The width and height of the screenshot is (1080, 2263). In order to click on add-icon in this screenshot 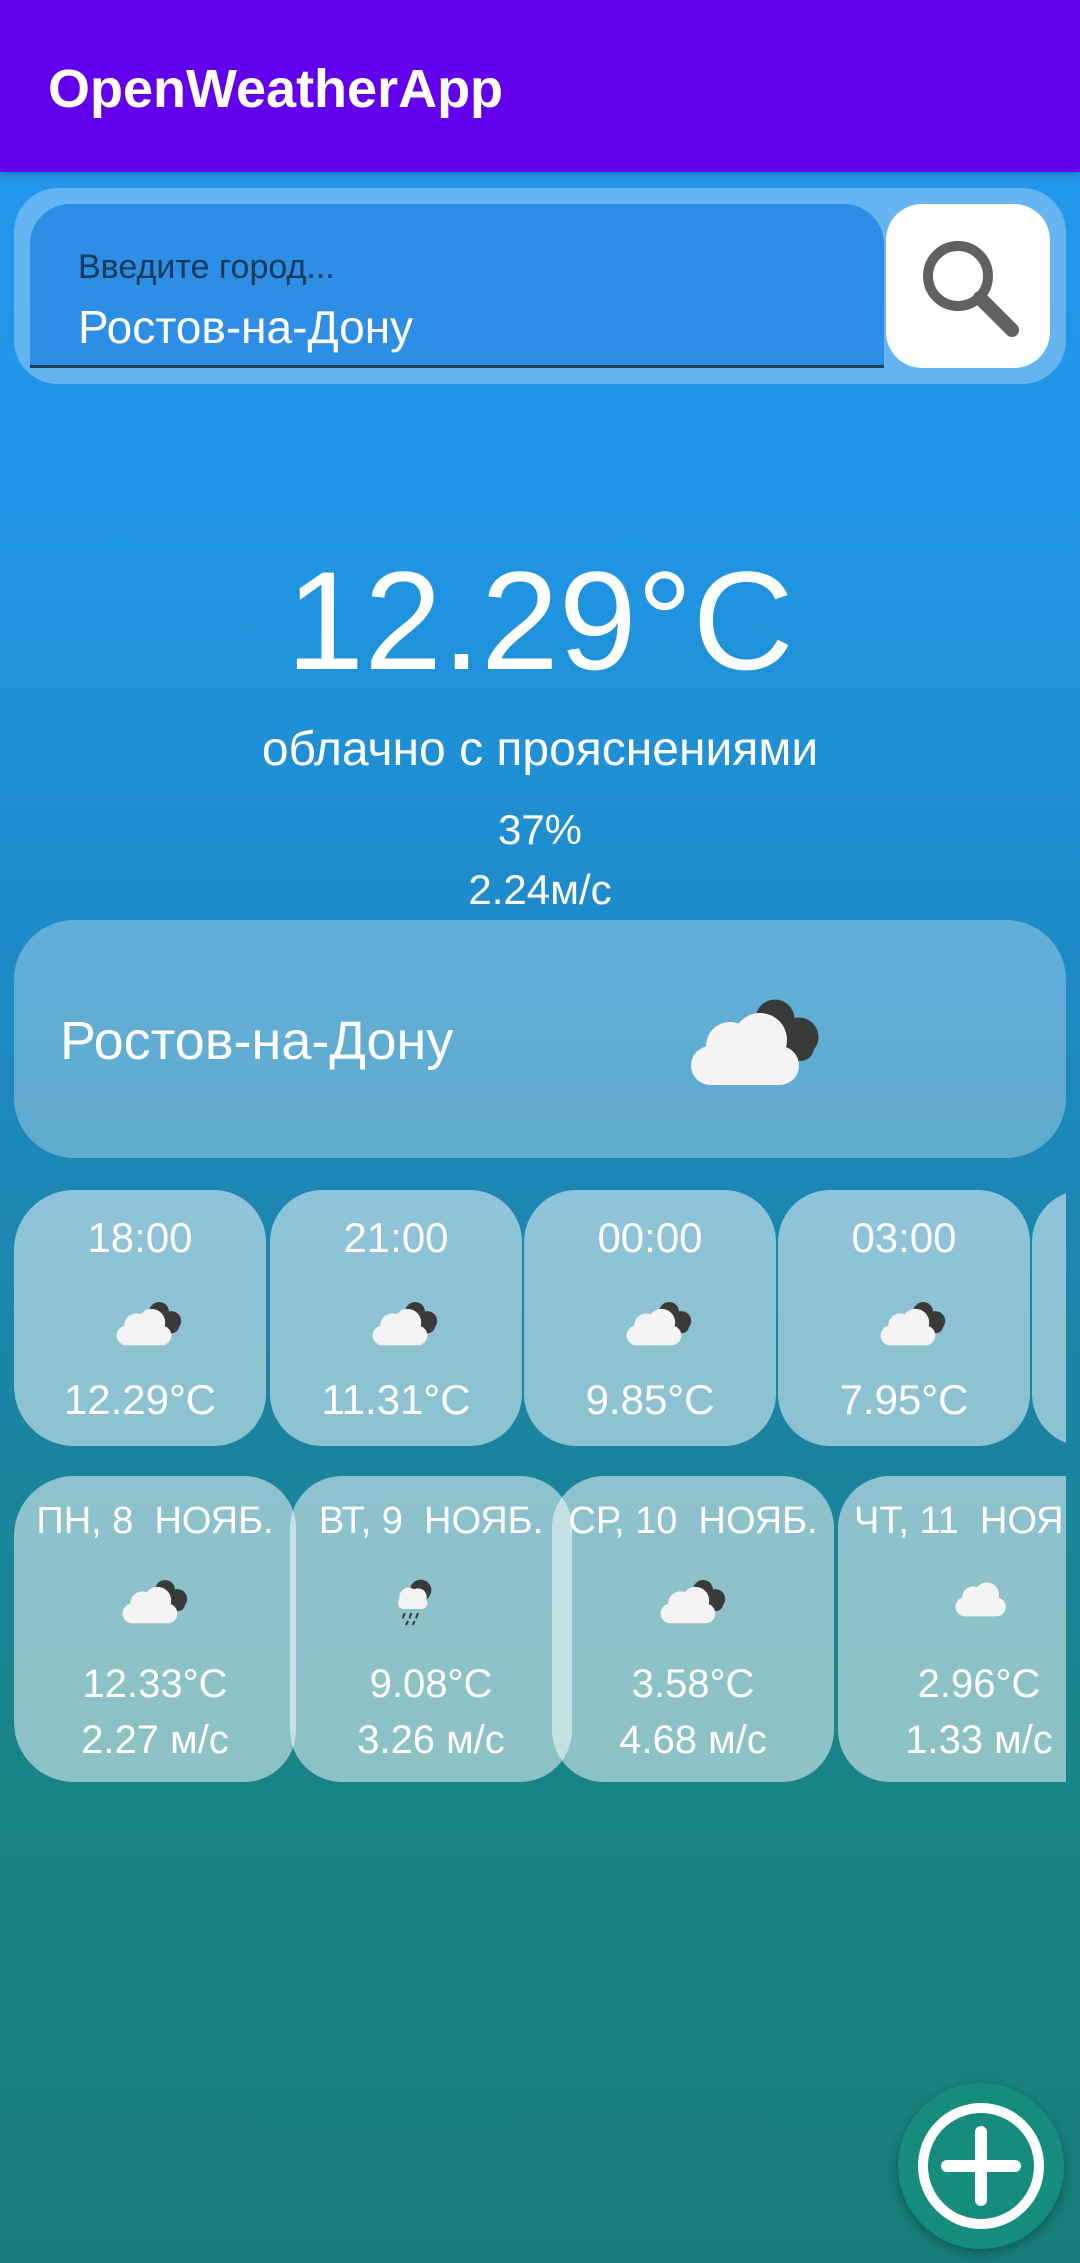, I will do `click(981, 2166)`.